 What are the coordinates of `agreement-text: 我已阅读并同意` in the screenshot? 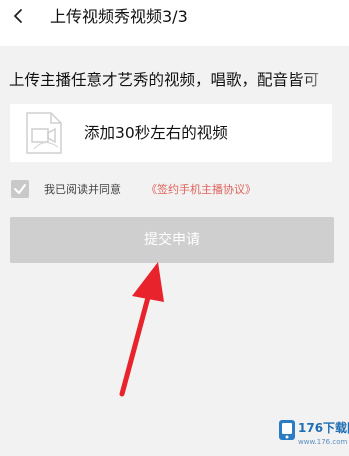 It's located at (82, 189).